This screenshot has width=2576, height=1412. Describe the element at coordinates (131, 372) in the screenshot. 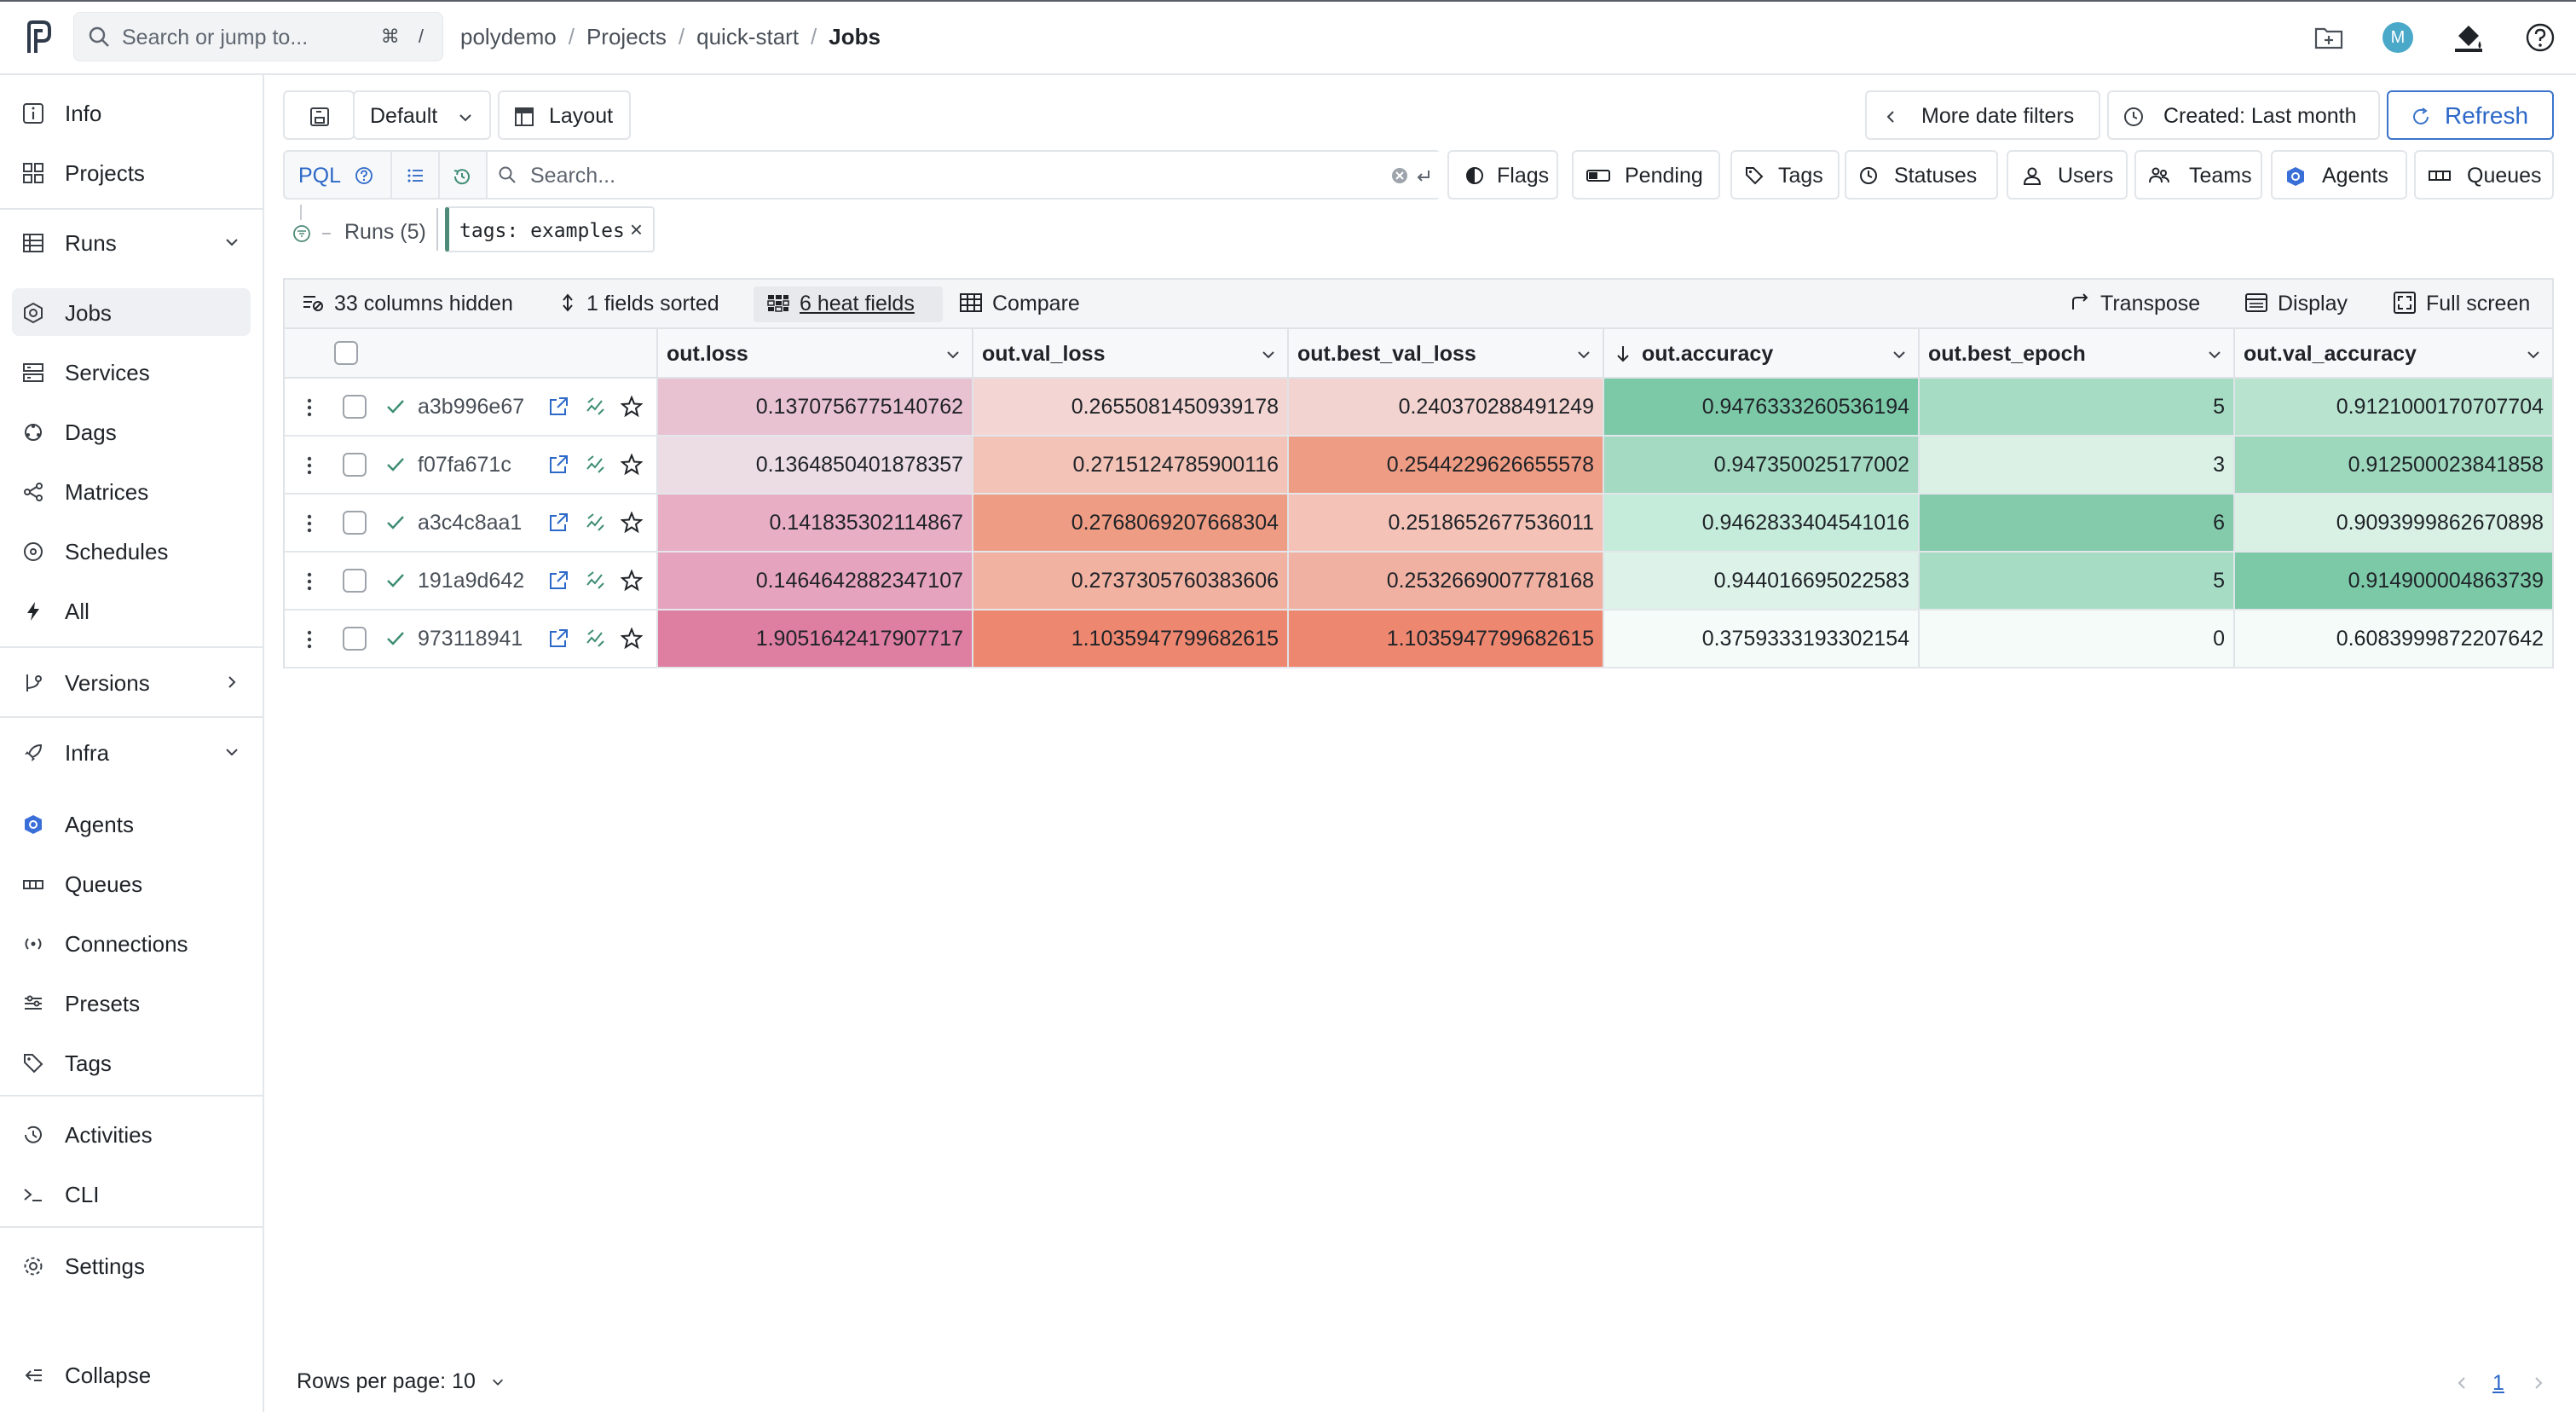

I see `sidebar-item-services: Services` at that location.